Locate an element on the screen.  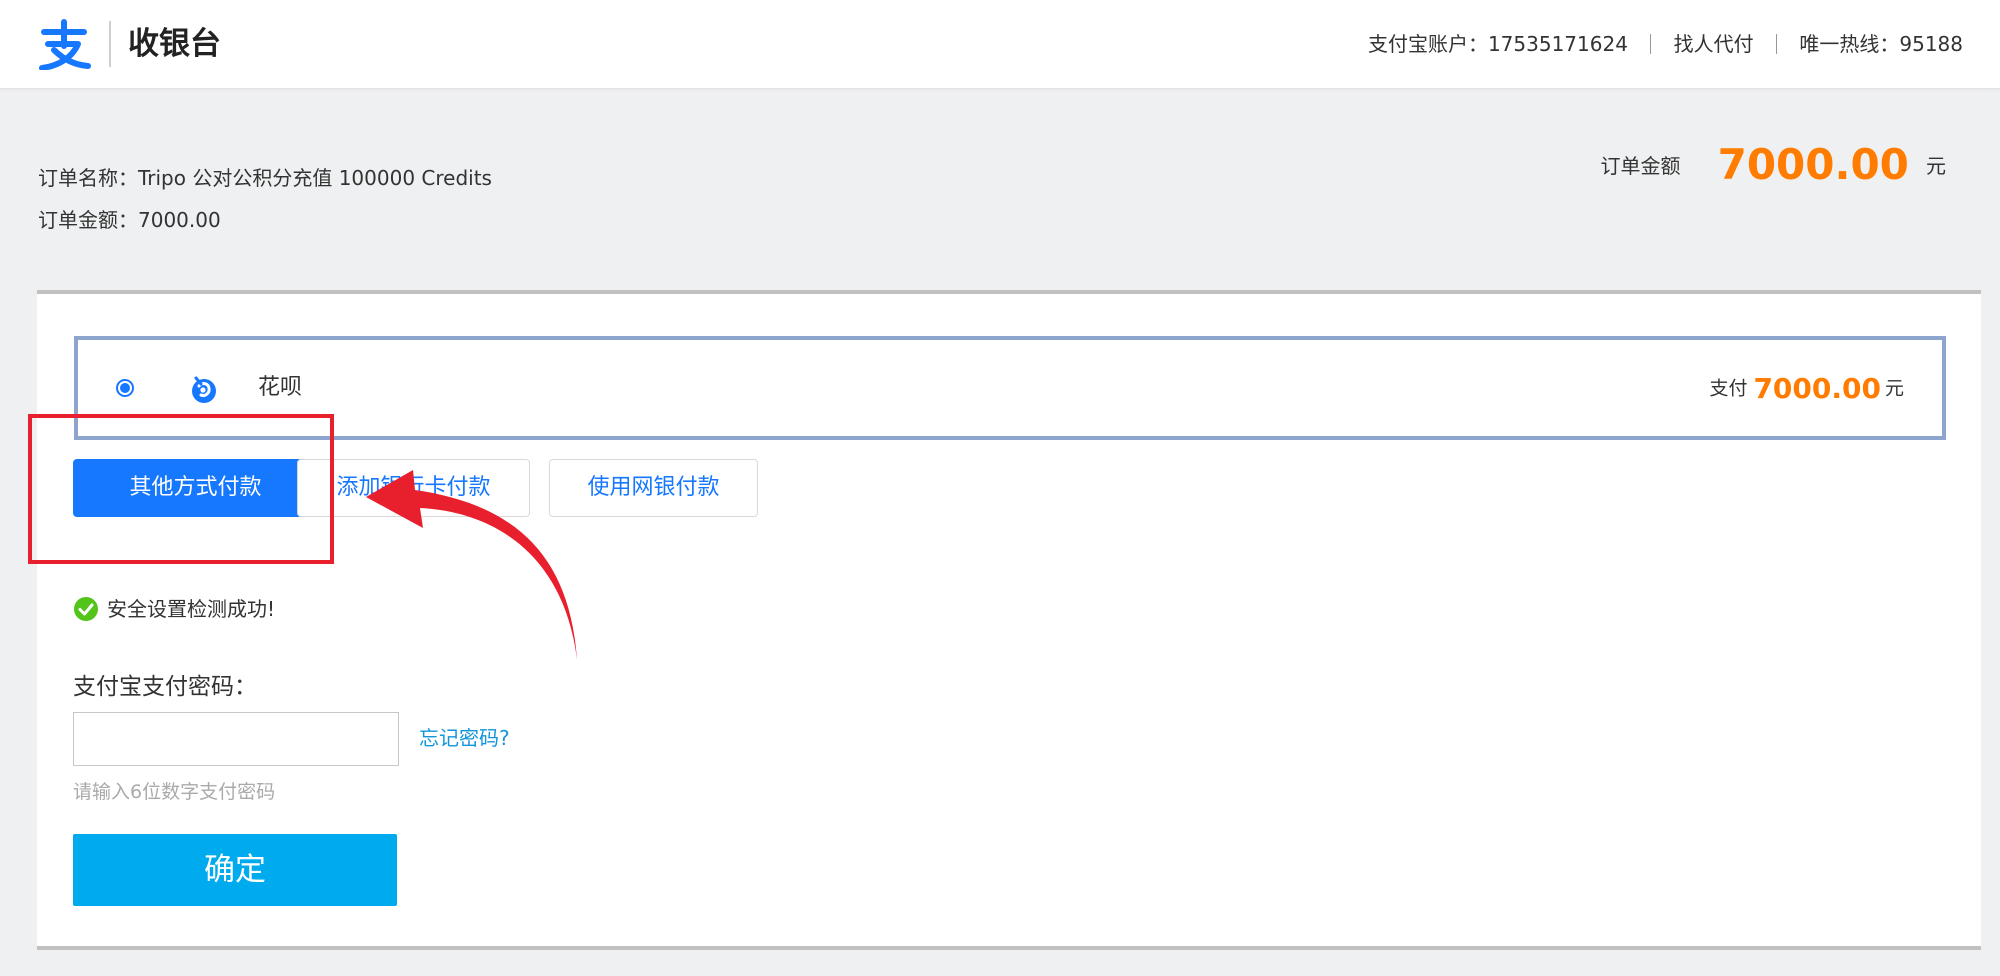
order-total: 订单金额 7000.00 元 is located at coordinates (1773, 164).